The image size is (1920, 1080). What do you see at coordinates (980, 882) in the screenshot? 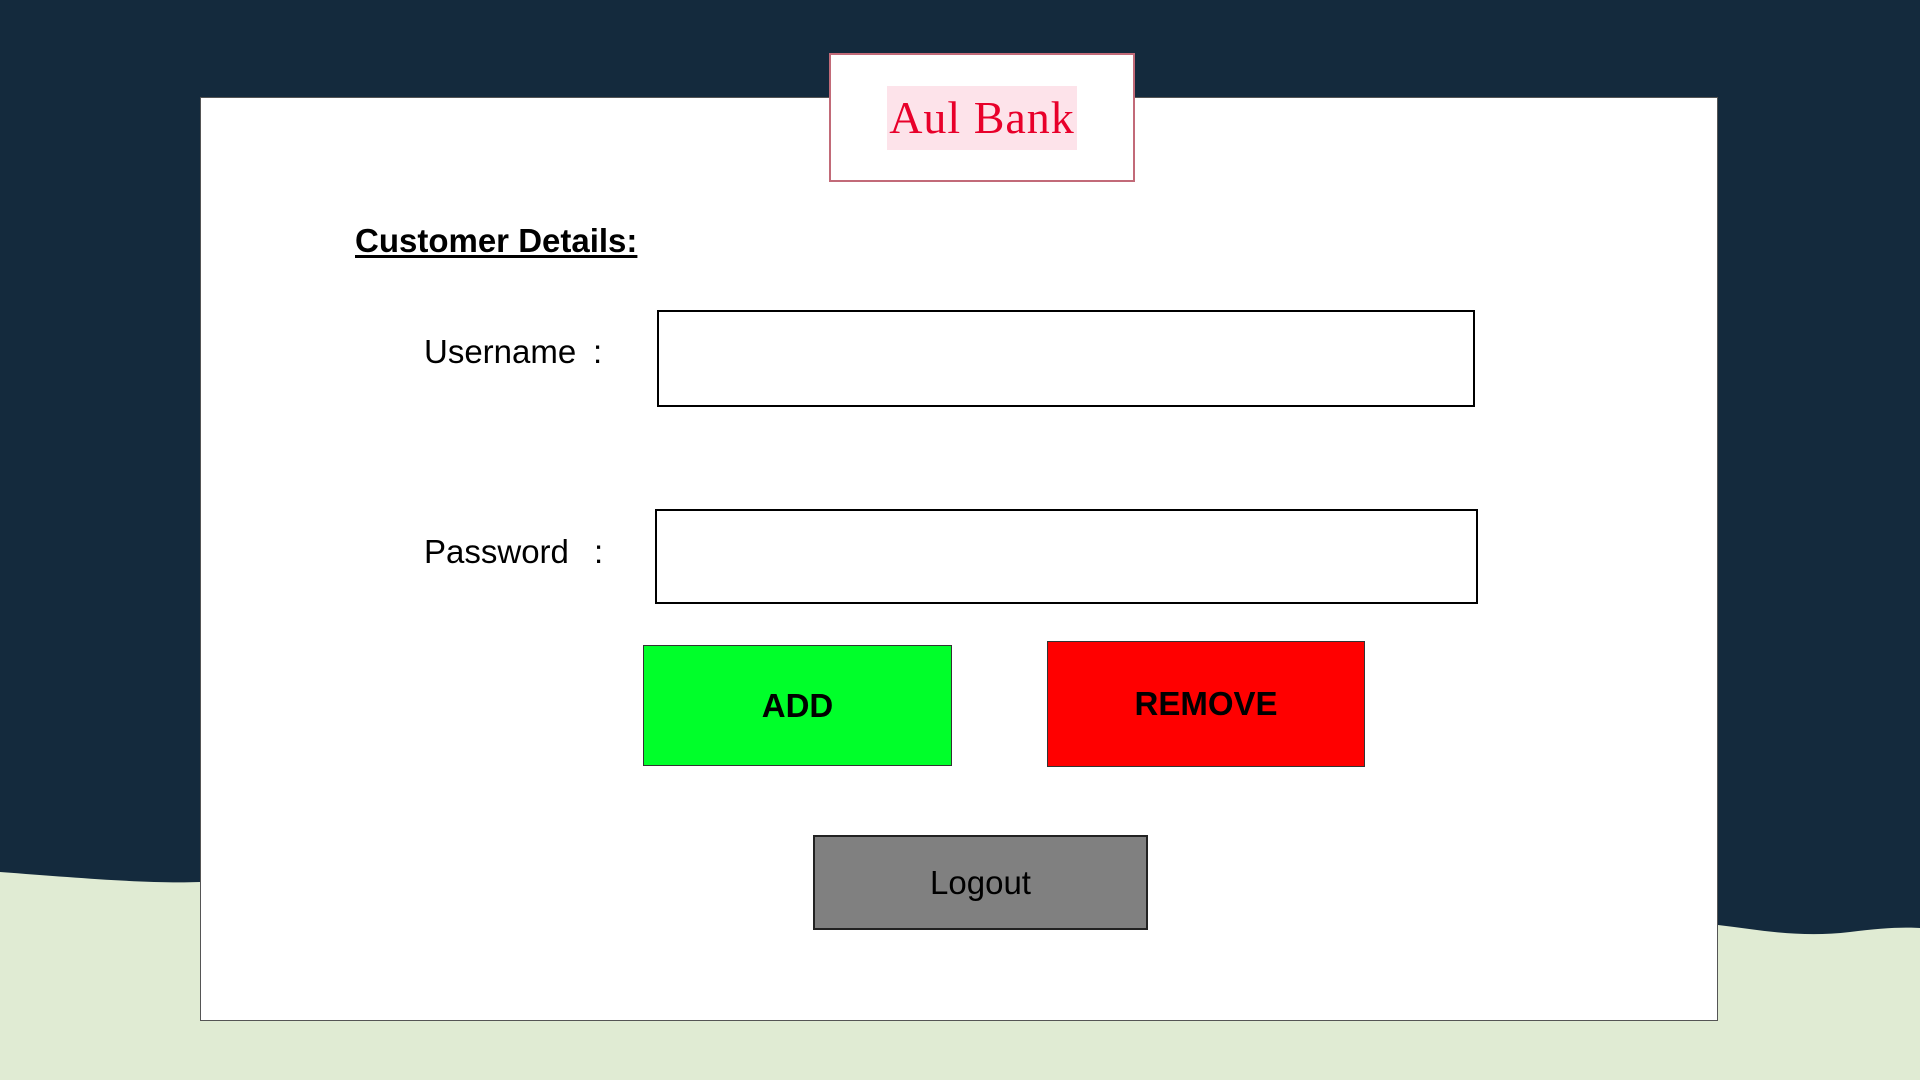
I see `logout-button: Logout` at bounding box center [980, 882].